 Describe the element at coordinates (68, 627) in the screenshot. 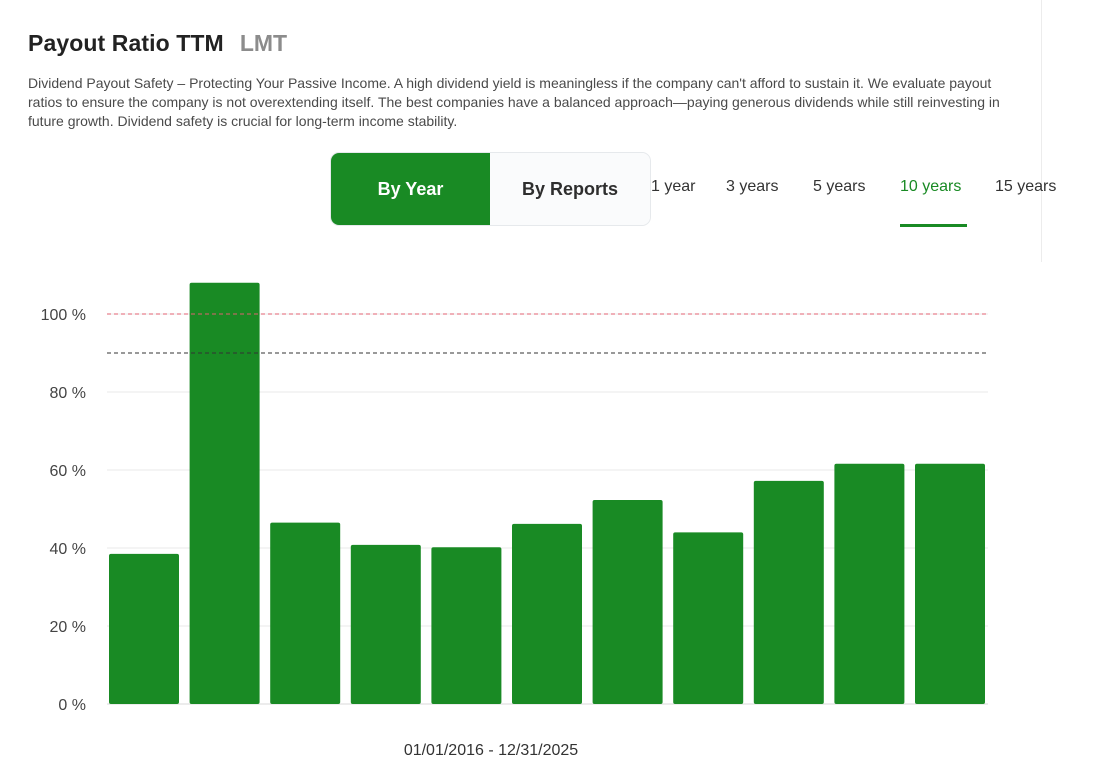

I see `y-tick-label: 20 %` at that location.